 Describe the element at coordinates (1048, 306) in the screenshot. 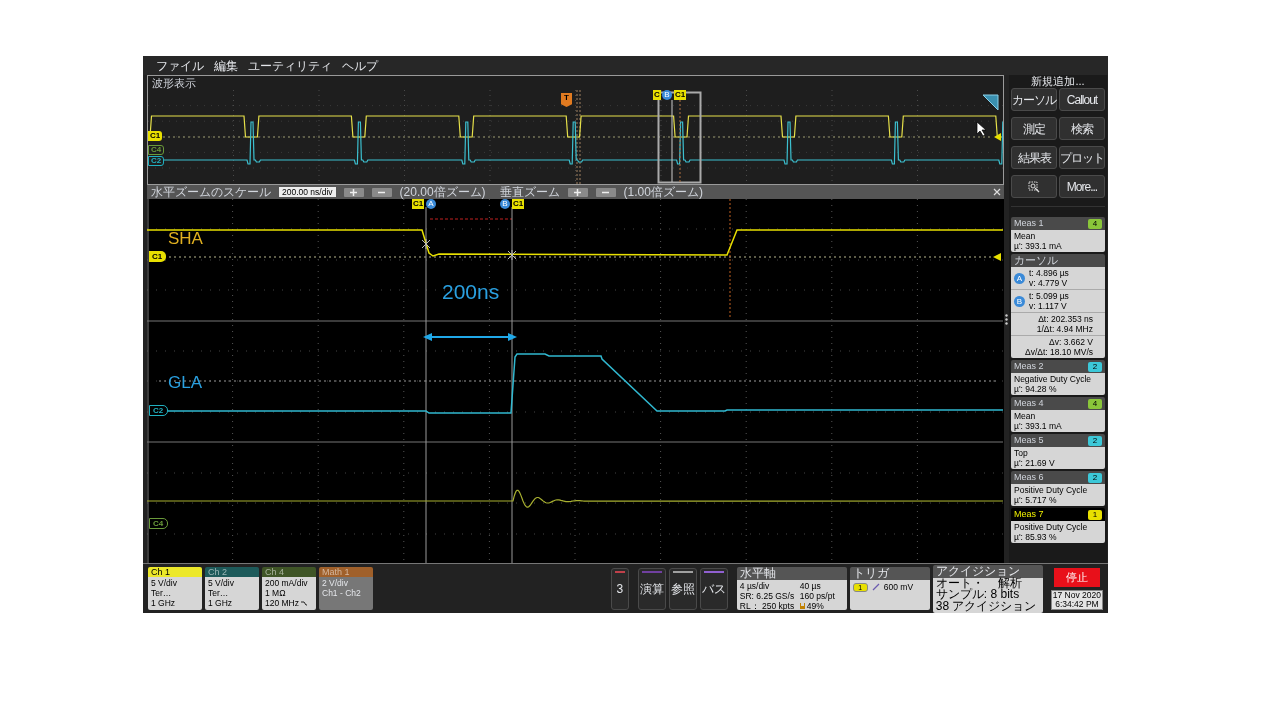

I see `readout-text: v: 1.117 V` at that location.